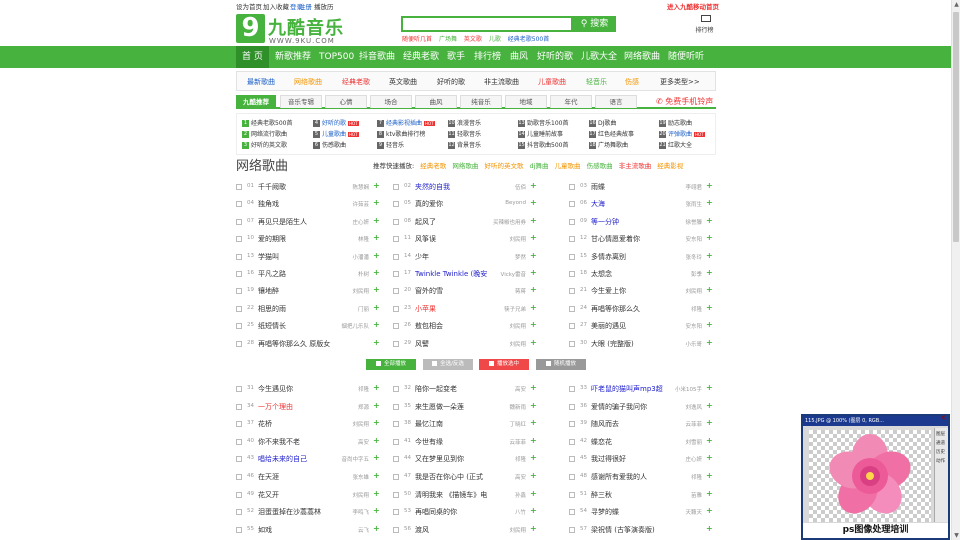 The height and width of the screenshot is (540, 960). What do you see at coordinates (543, 144) in the screenshot?
I see `category-item: 15 抖音歌曲500首` at bounding box center [543, 144].